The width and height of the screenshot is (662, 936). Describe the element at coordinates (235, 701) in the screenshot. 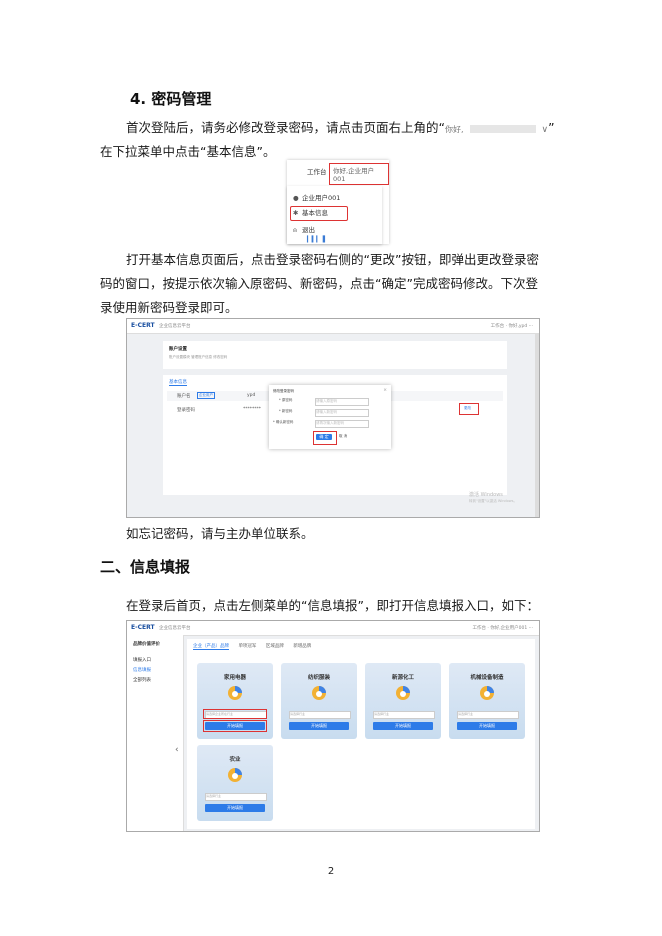

I see `category-card: 家用电器 请选择企业所在行业 开始填报` at that location.